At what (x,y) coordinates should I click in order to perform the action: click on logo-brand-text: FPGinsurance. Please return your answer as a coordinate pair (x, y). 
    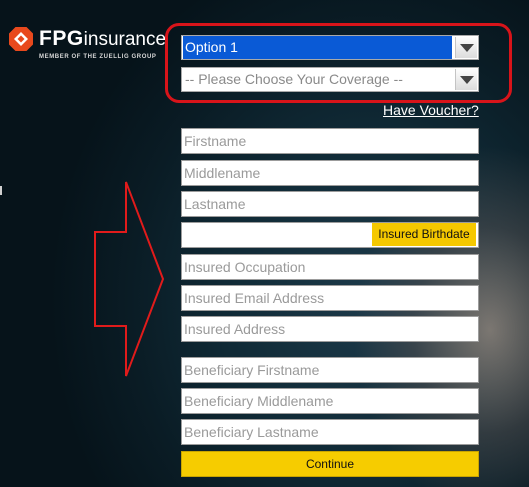
    Looking at the image, I should click on (103, 38).